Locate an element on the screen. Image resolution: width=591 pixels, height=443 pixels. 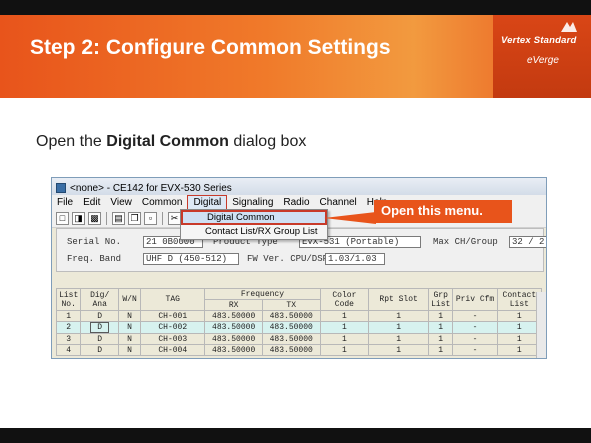
brand-tagline: eVerge is located at coordinates (543, 60).